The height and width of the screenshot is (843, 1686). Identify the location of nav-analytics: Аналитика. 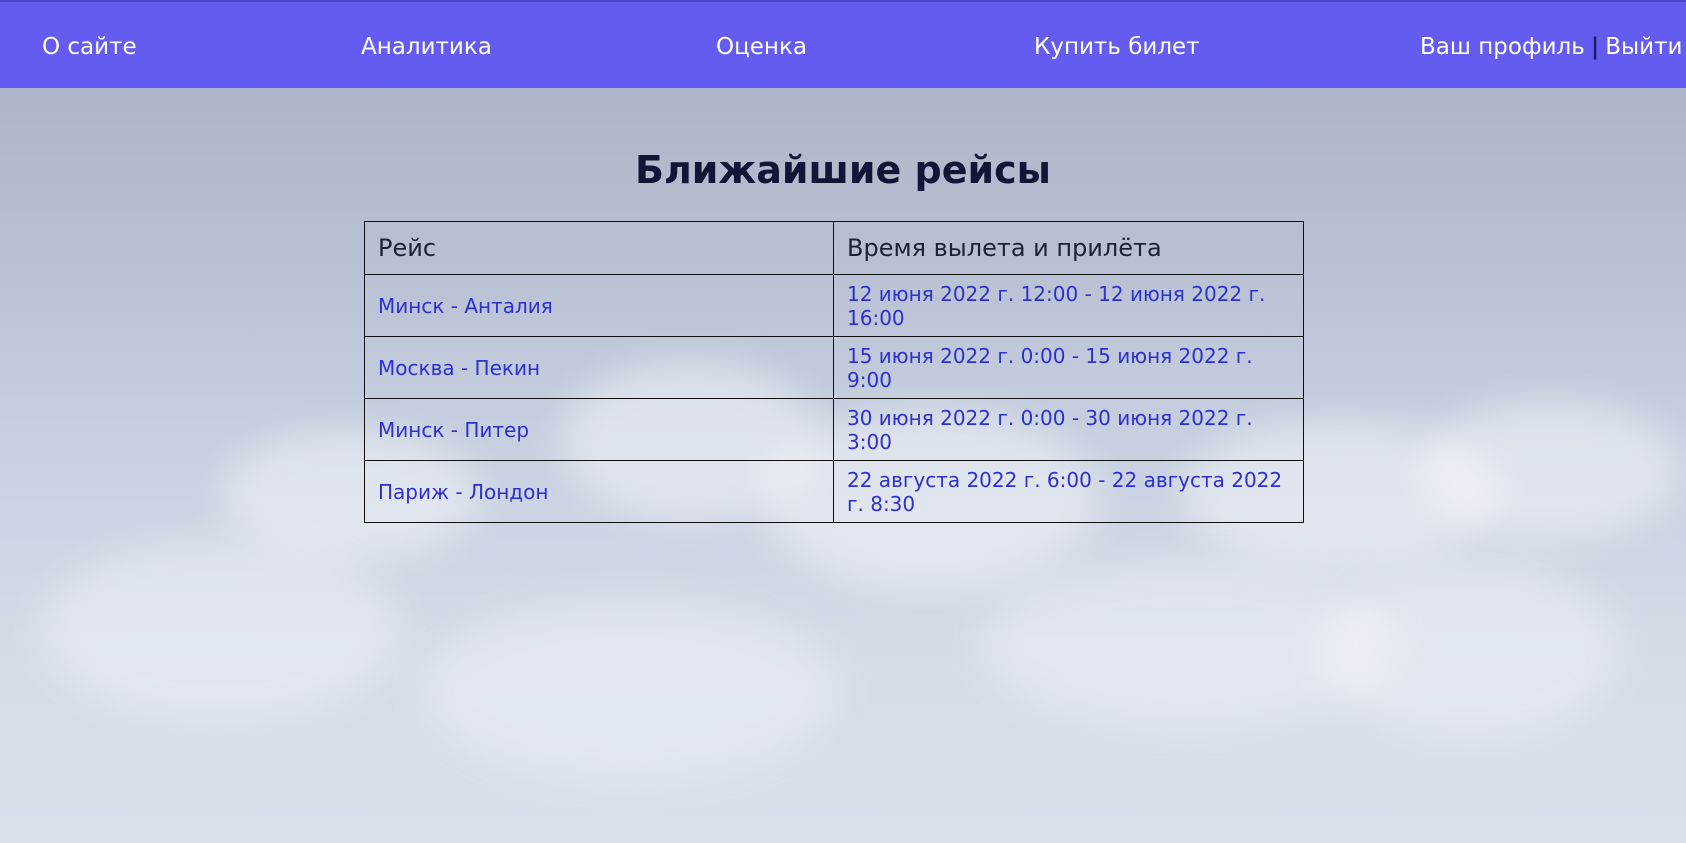
(426, 47).